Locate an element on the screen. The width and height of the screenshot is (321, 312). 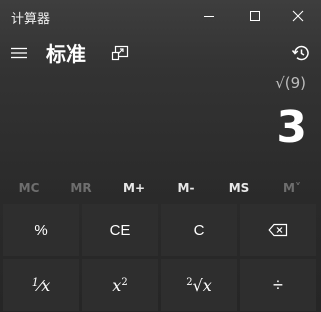
title-bar: 计算器 is located at coordinates (160, 16).